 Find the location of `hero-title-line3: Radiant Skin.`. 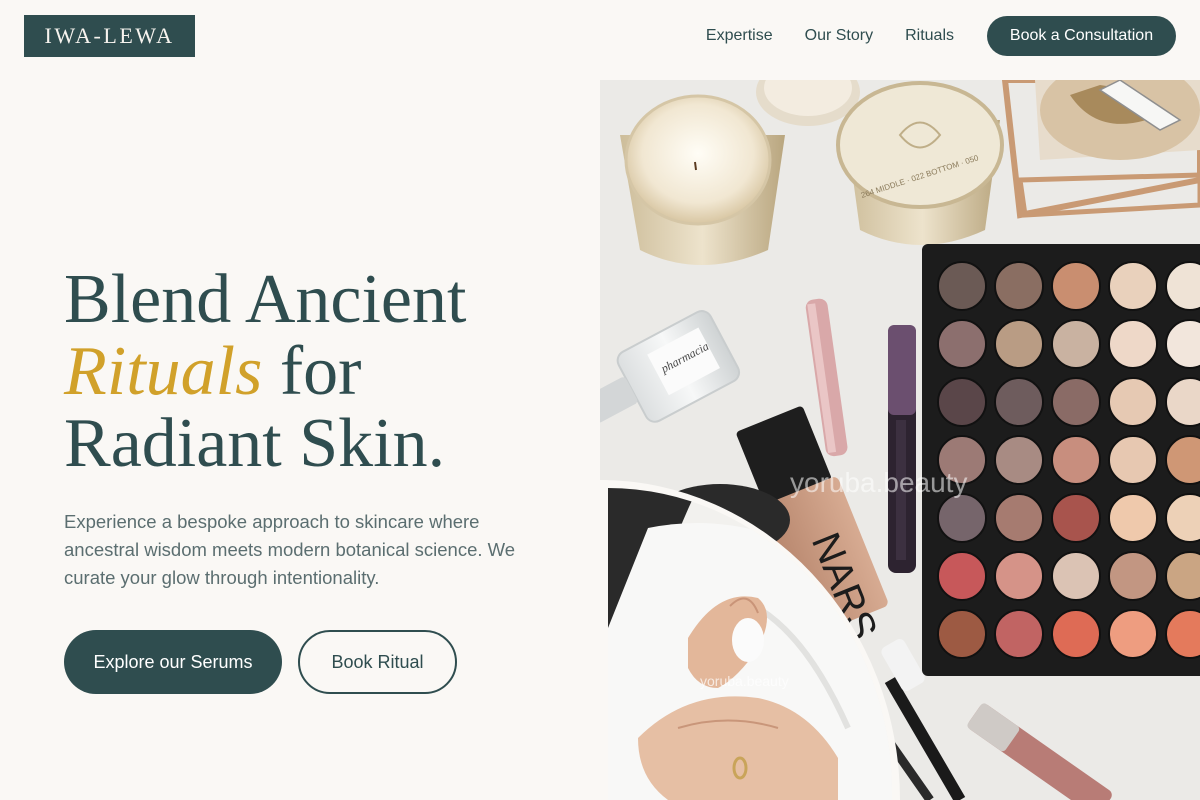

hero-title-line3: Radiant Skin. is located at coordinates (255, 443).